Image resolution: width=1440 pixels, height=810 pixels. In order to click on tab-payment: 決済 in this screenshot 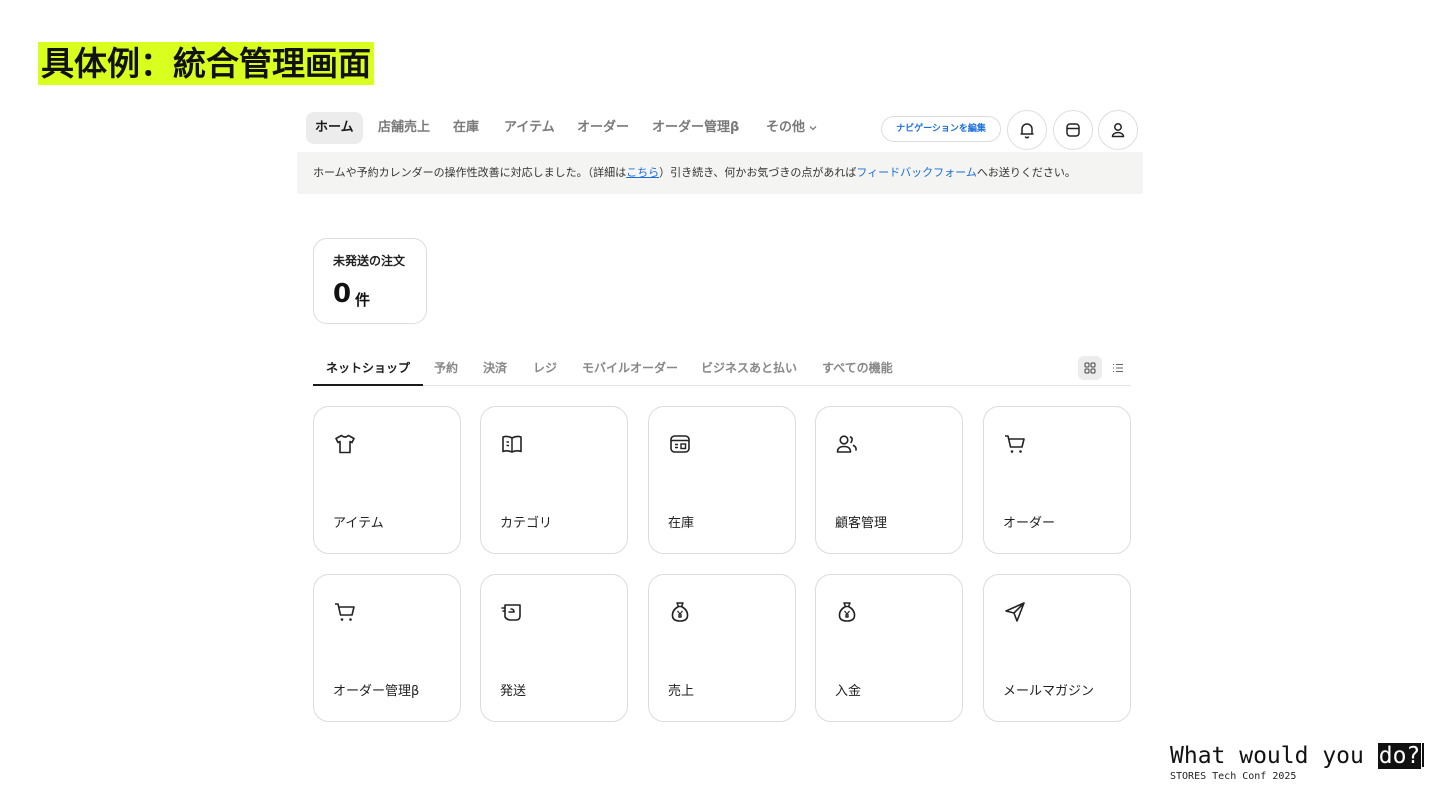, I will do `click(495, 369)`.